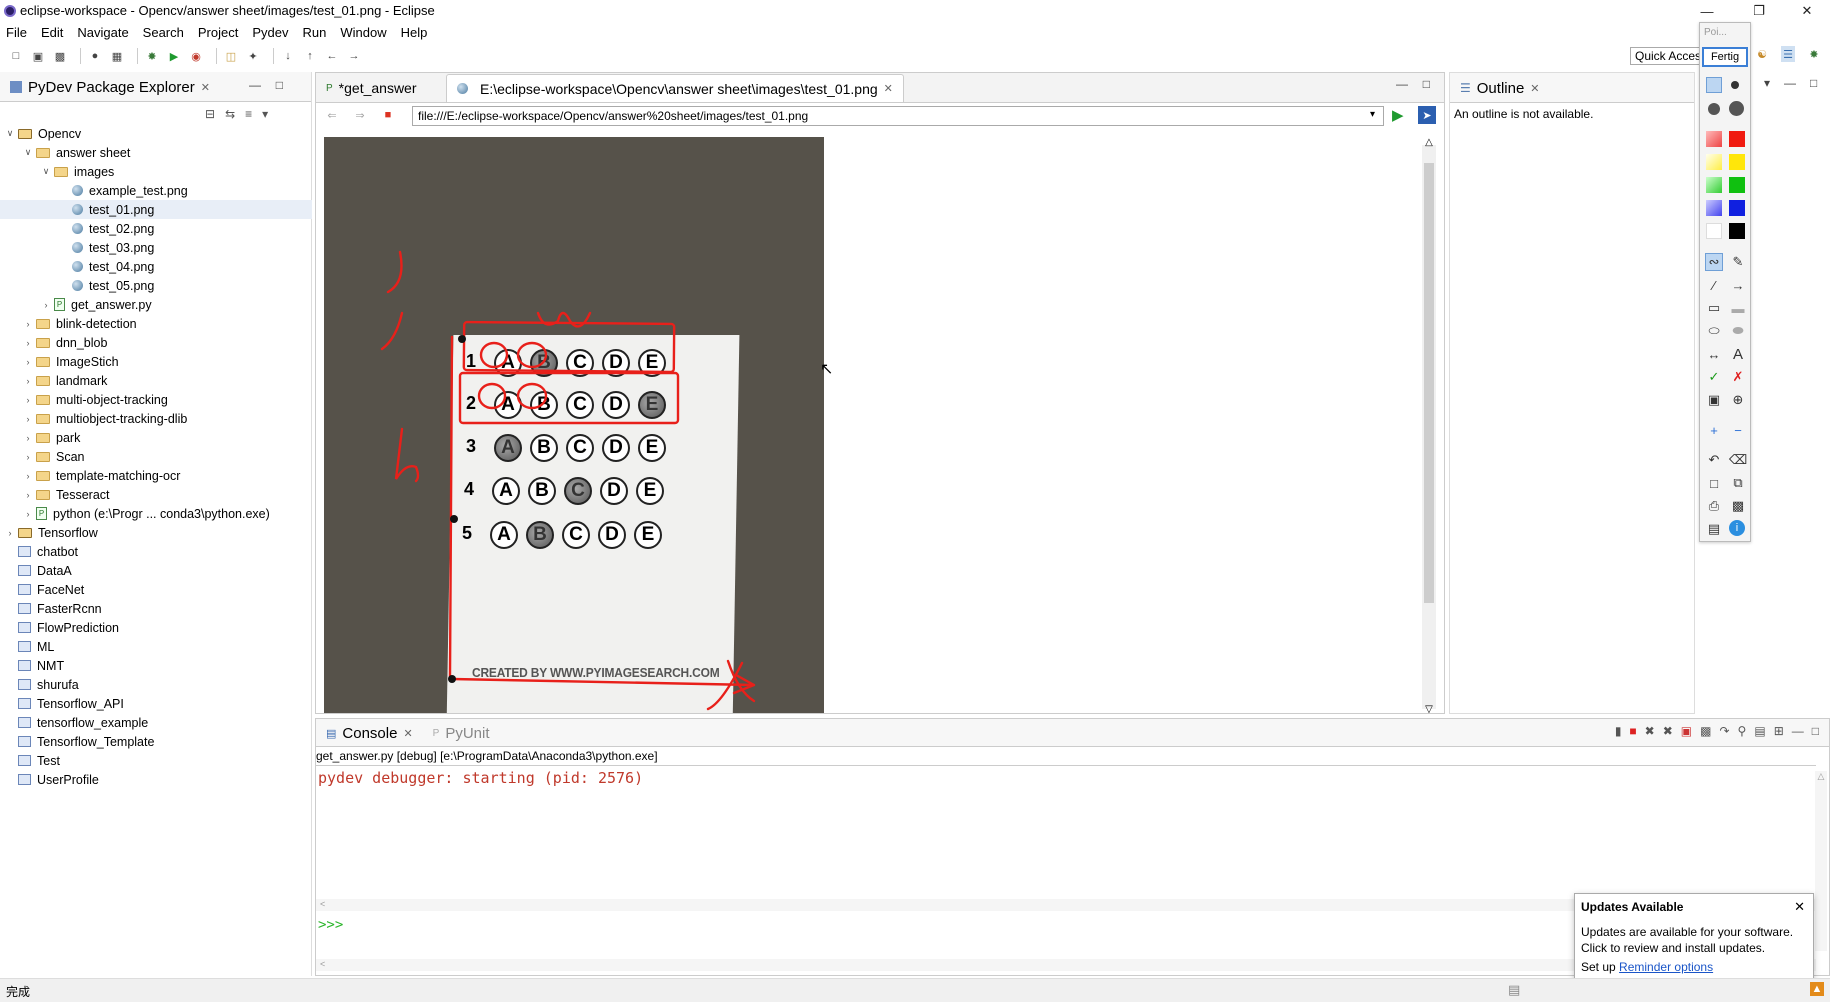 The width and height of the screenshot is (1830, 1002). Describe the element at coordinates (1707, 11) in the screenshot. I see `minimize-button: —` at that location.